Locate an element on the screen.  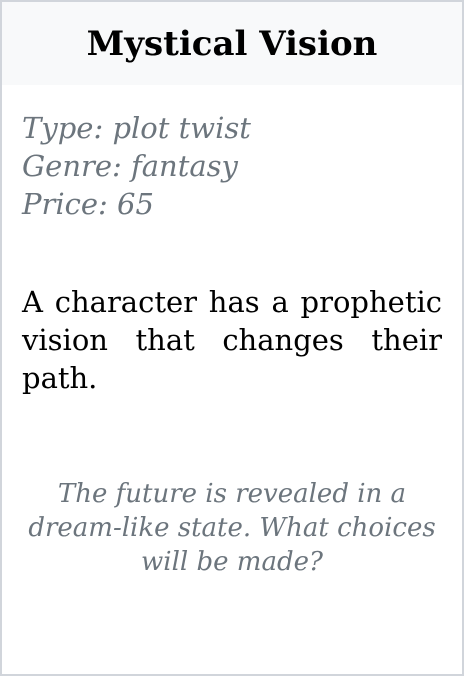
genre-label: Genre: fantasy is located at coordinates (130, 166).